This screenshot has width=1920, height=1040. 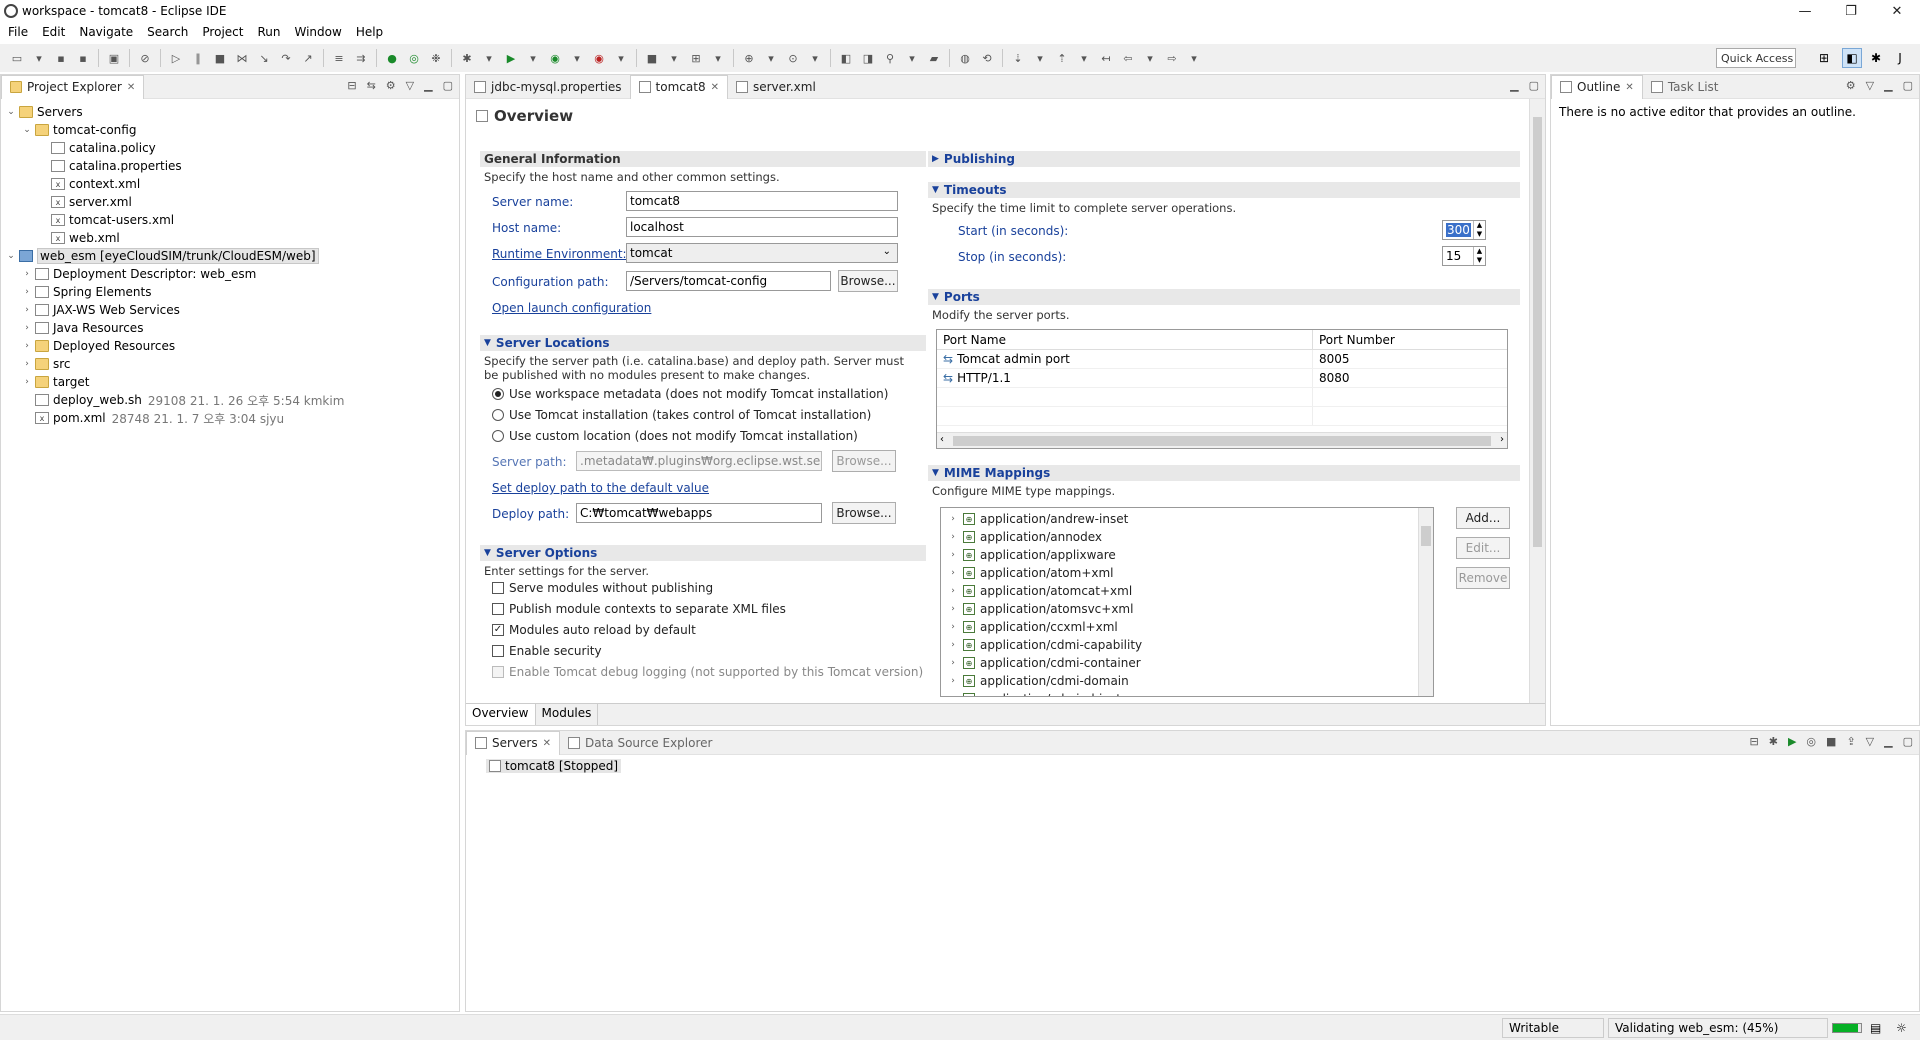 What do you see at coordinates (220, 58) in the screenshot?
I see `terminate-icon: ■` at bounding box center [220, 58].